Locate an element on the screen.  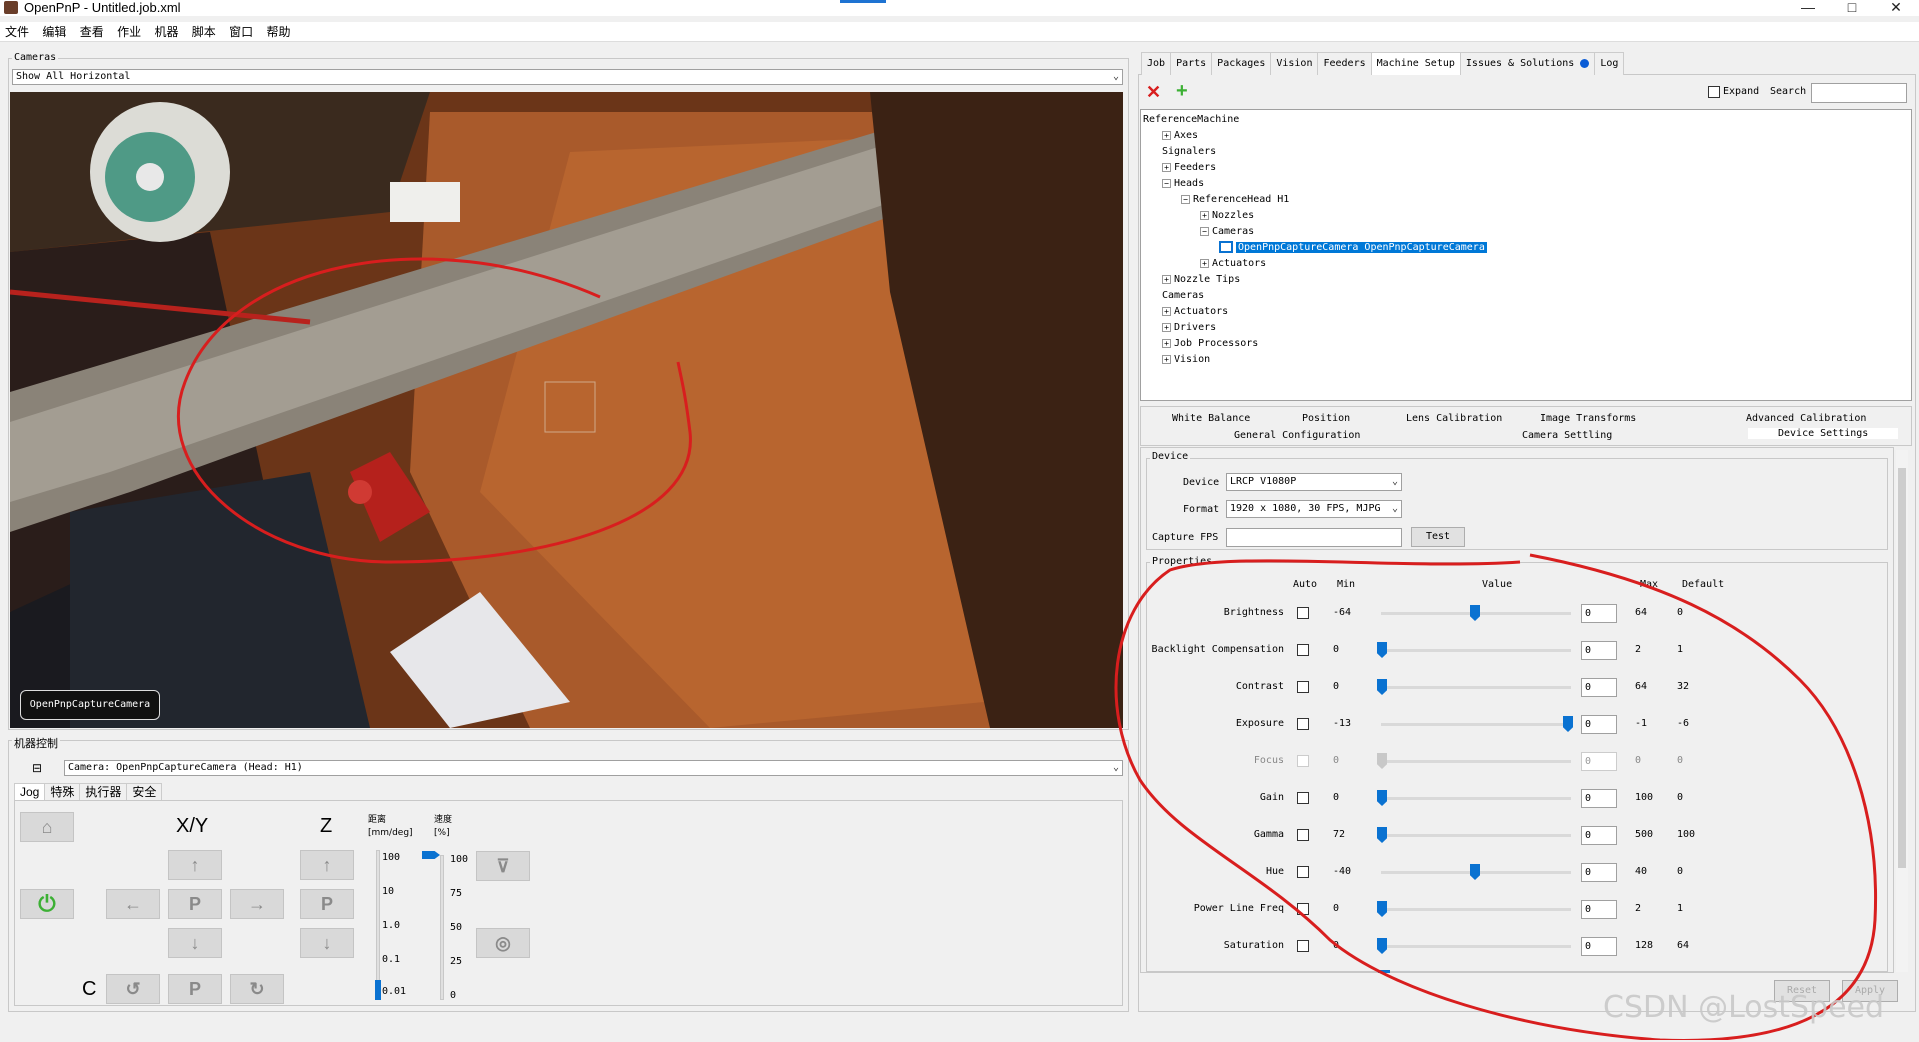
park-xy-label: P is located at coordinates (194, 904).